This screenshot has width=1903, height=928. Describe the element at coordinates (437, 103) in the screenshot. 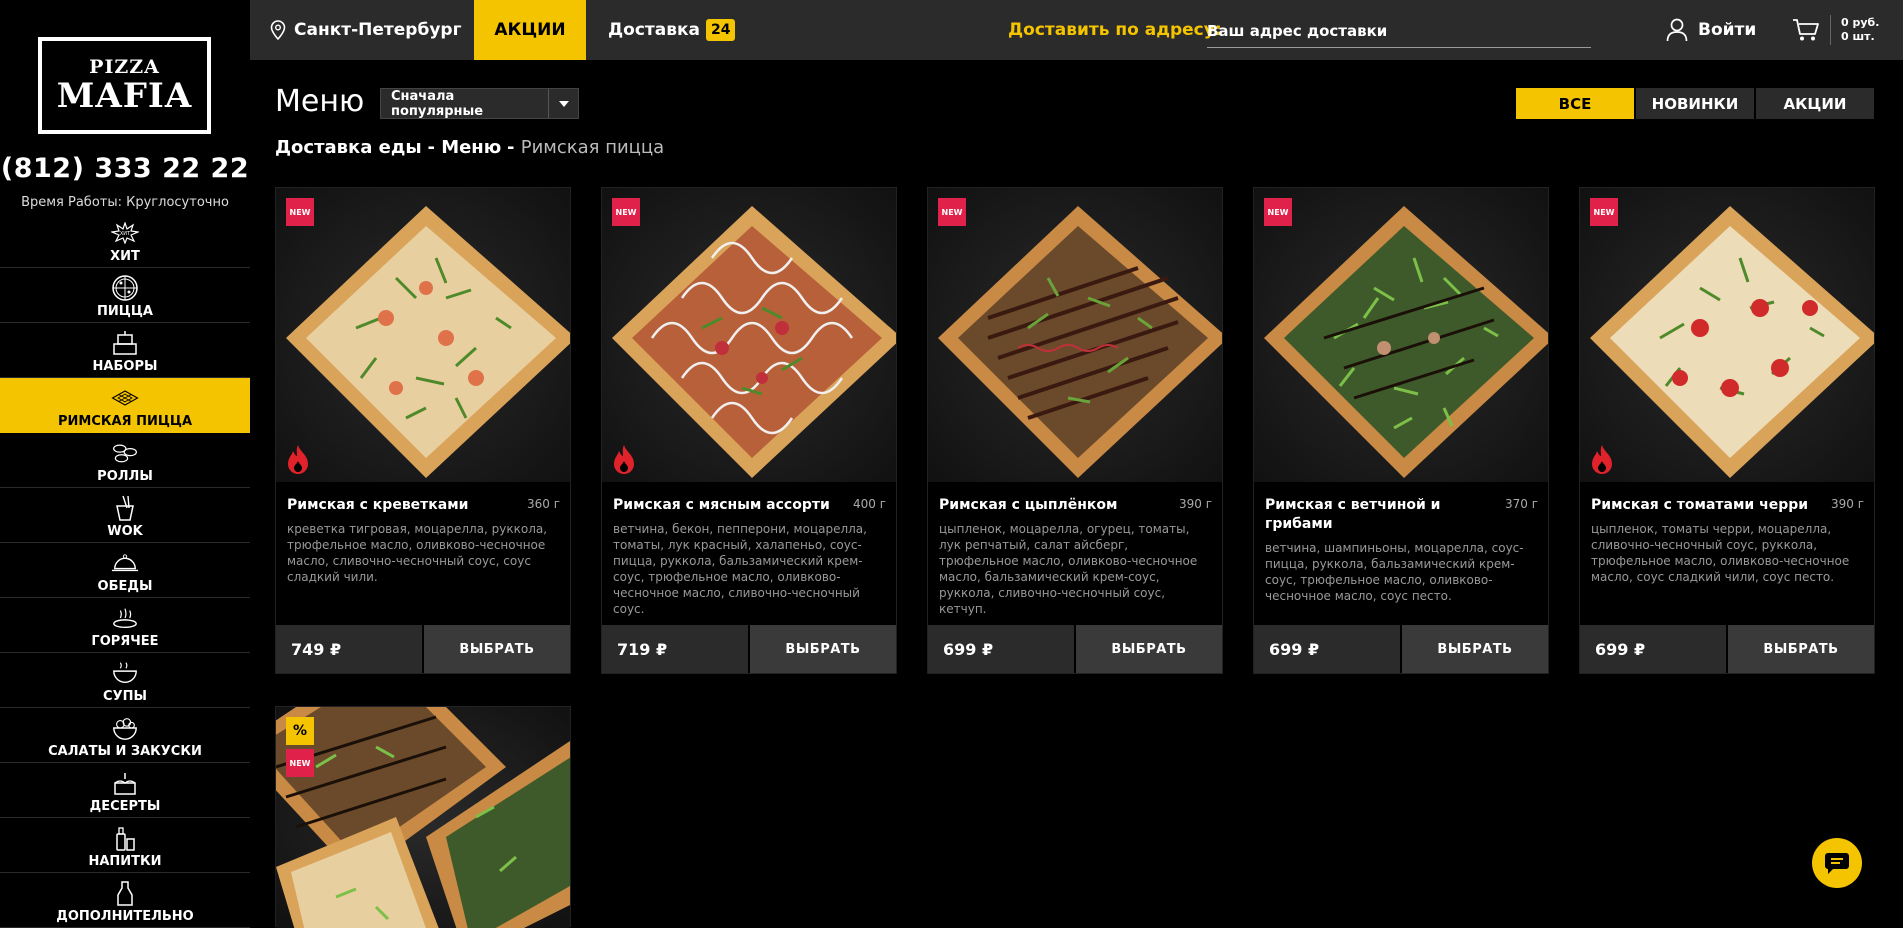

I see `sort-value: Сначала популярные` at that location.